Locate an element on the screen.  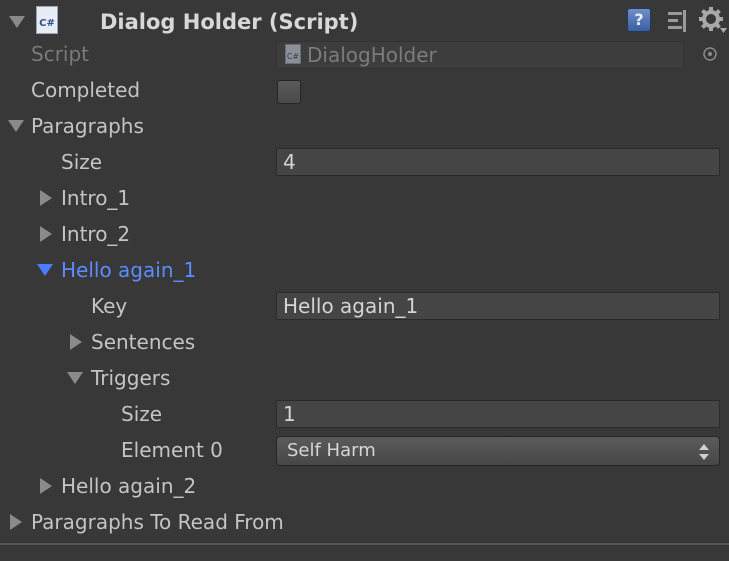
triggers-foldout-arrow is located at coordinates (75, 378).